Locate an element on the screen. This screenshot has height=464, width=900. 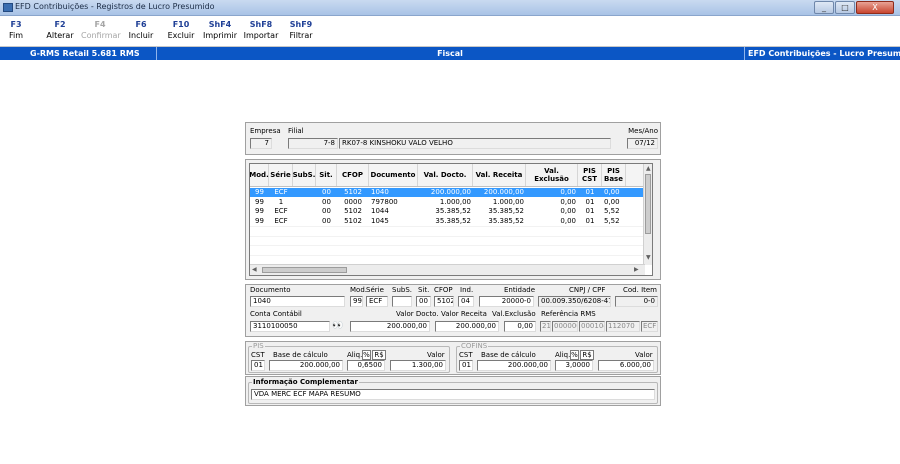
toolbar-button-alterar: F2 Alterar is located at coordinates (60, 30).